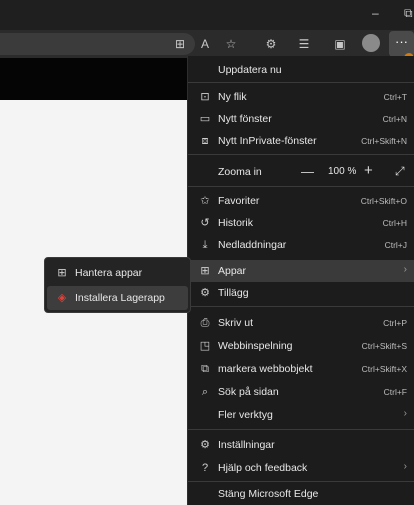 This screenshot has width=414, height=505. I want to click on favorite-star-icon: ☆, so click(231, 44).